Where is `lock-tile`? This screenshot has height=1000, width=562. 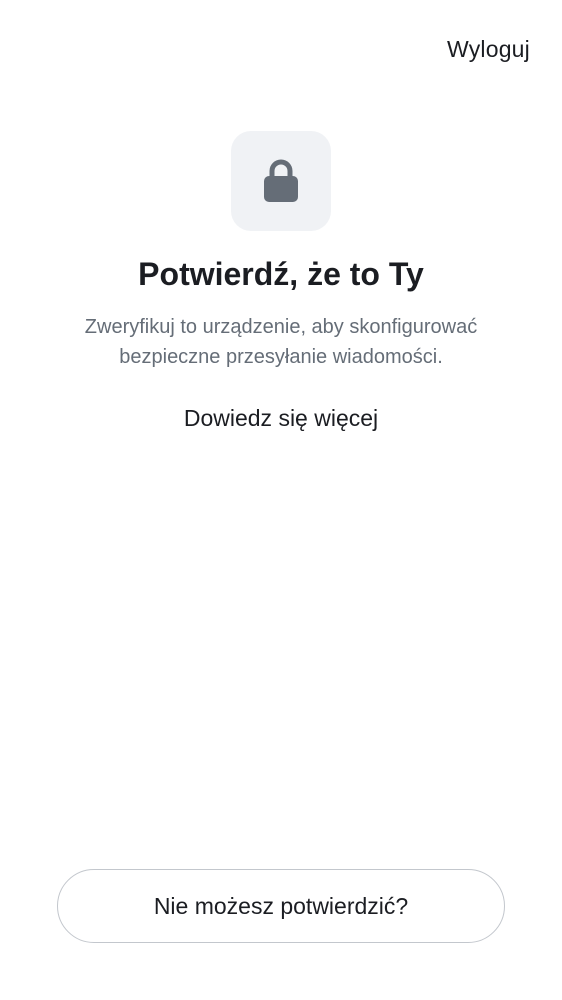
lock-tile is located at coordinates (281, 181).